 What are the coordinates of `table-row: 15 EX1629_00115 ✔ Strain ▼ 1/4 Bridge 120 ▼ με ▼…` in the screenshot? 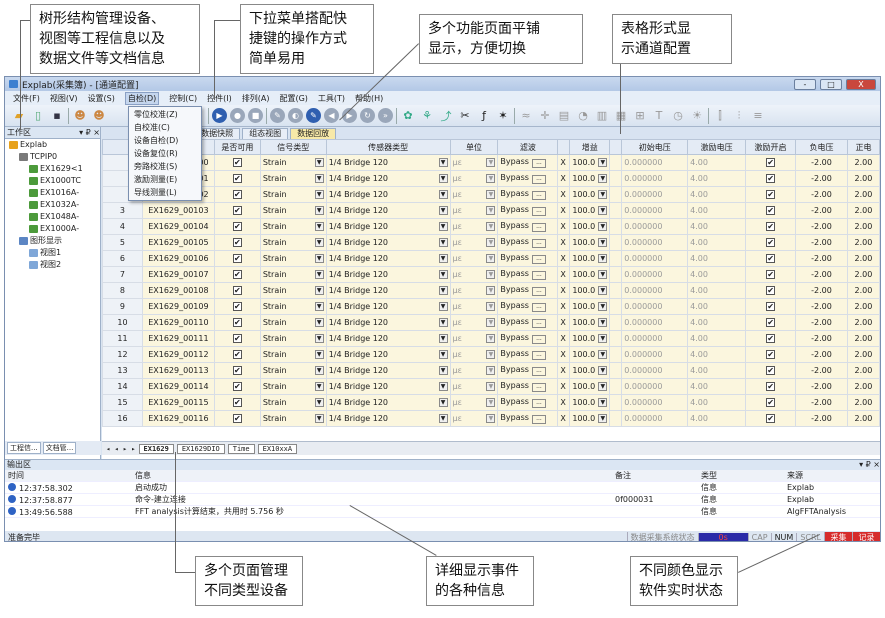 It's located at (491, 402).